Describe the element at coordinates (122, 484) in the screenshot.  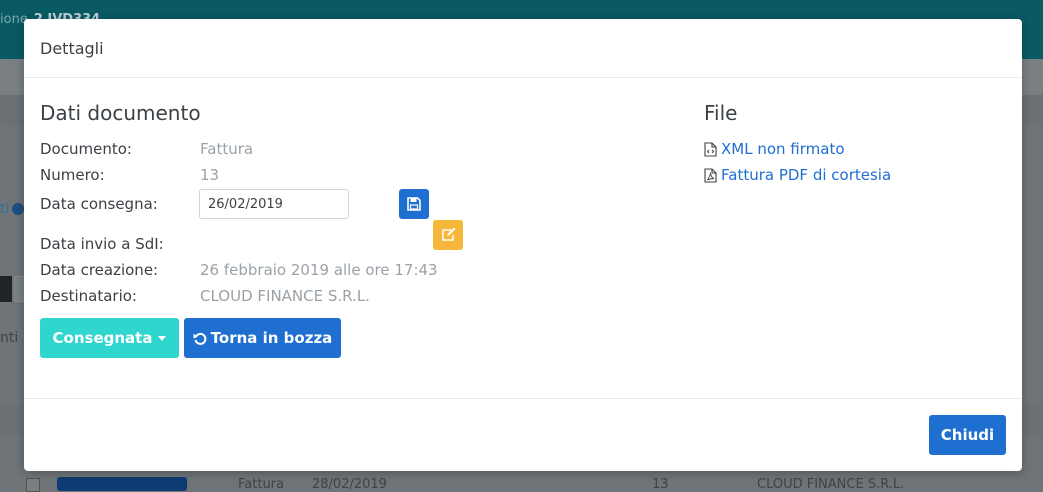
I see `row-status-button` at that location.